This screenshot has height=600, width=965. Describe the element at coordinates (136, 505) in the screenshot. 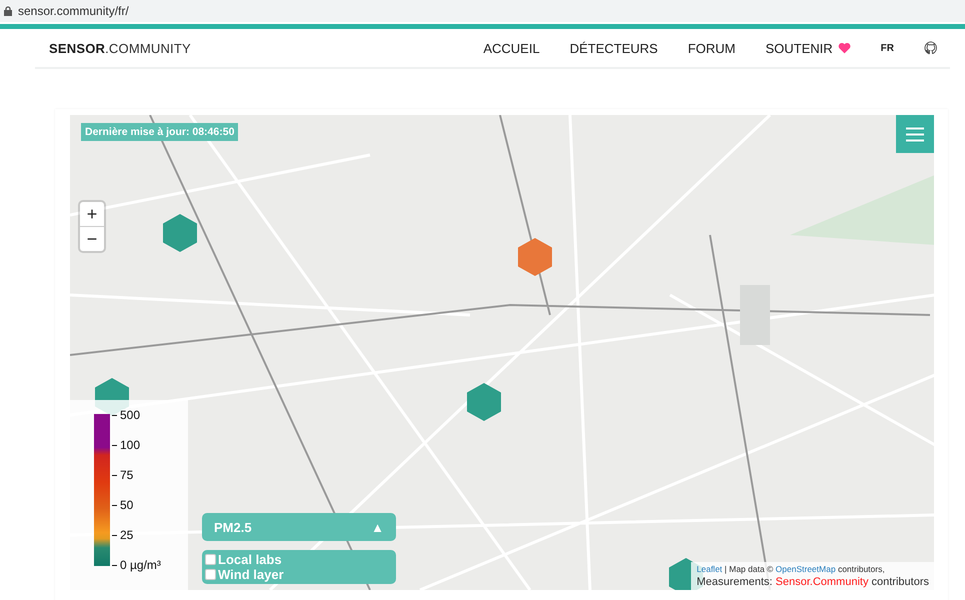

I see `scale-label: 50` at that location.